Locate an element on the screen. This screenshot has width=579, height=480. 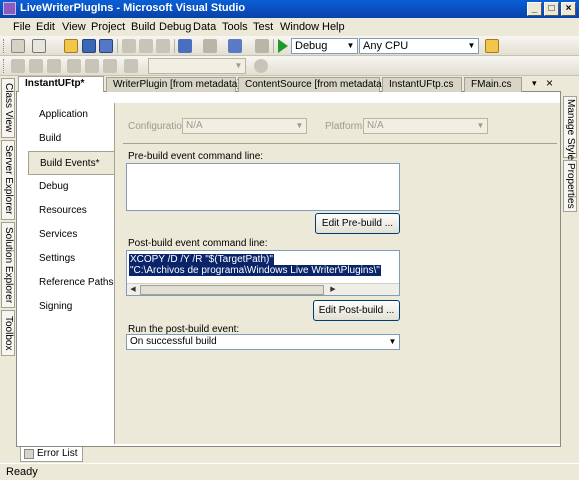
menu-test: Test is located at coordinates (263, 27).